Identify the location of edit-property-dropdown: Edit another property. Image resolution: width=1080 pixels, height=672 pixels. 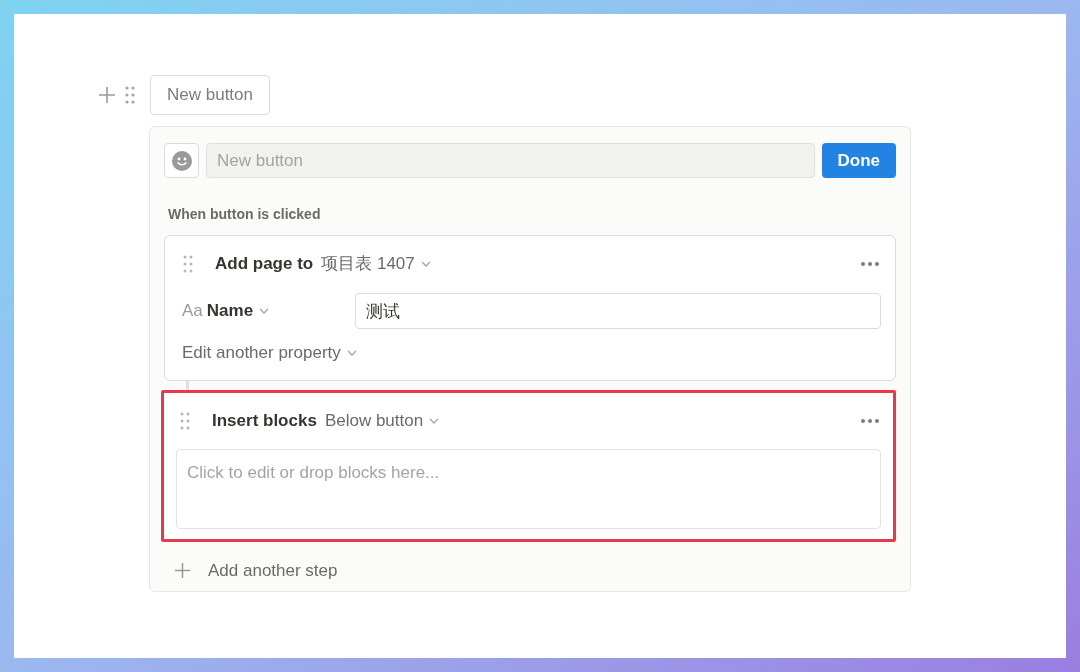
(269, 353).